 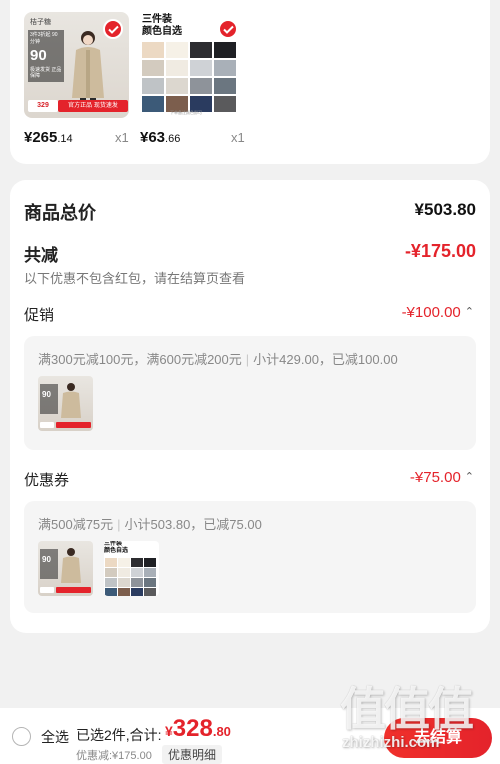 What do you see at coordinates (438, 738) in the screenshot?
I see `checkout-button: 去结算` at bounding box center [438, 738].